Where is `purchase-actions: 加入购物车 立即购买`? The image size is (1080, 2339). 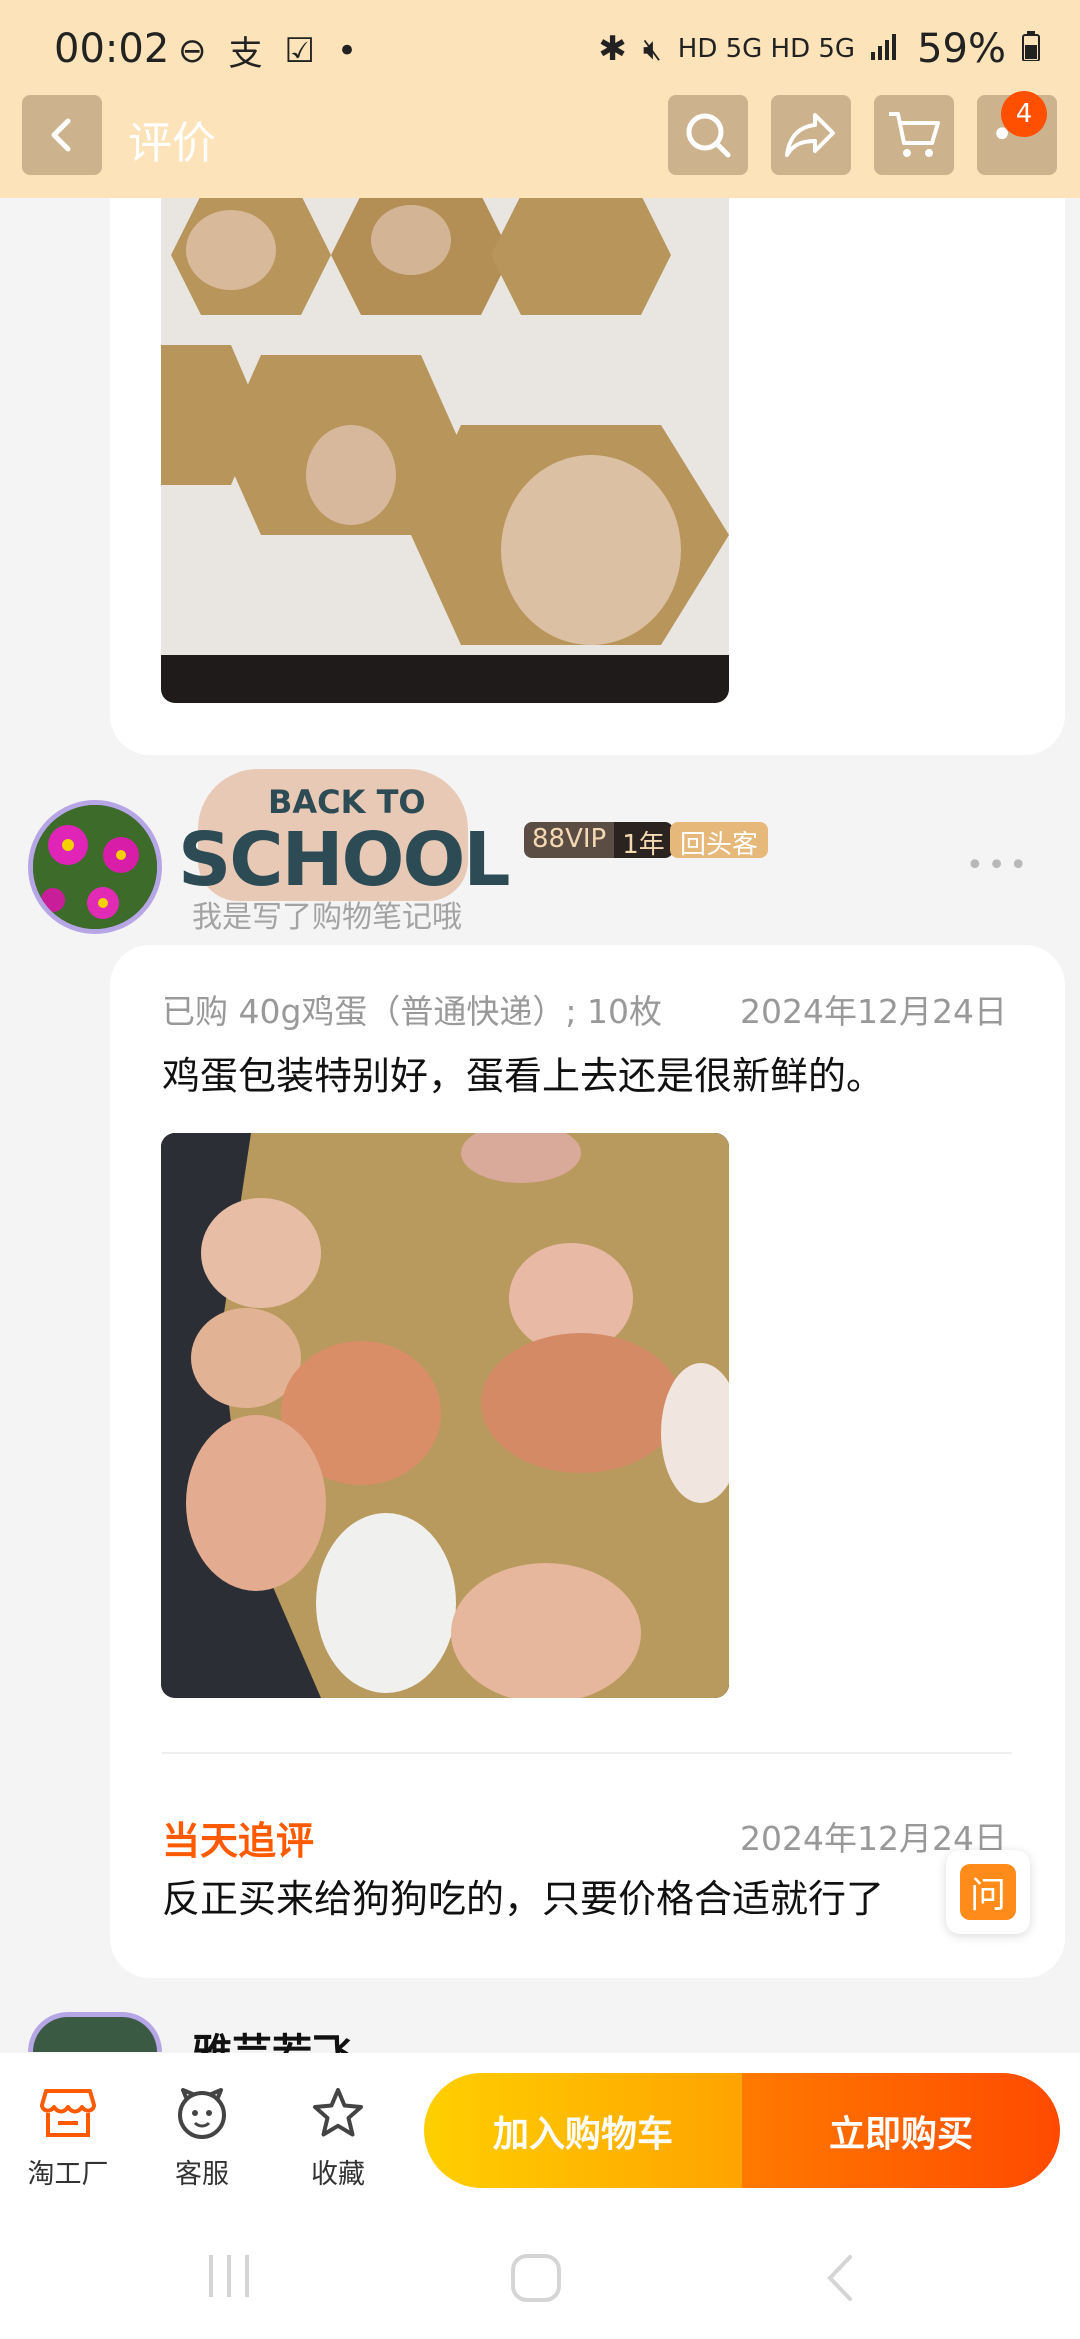
purchase-actions: 加入购物车 立即购买 is located at coordinates (742, 2130).